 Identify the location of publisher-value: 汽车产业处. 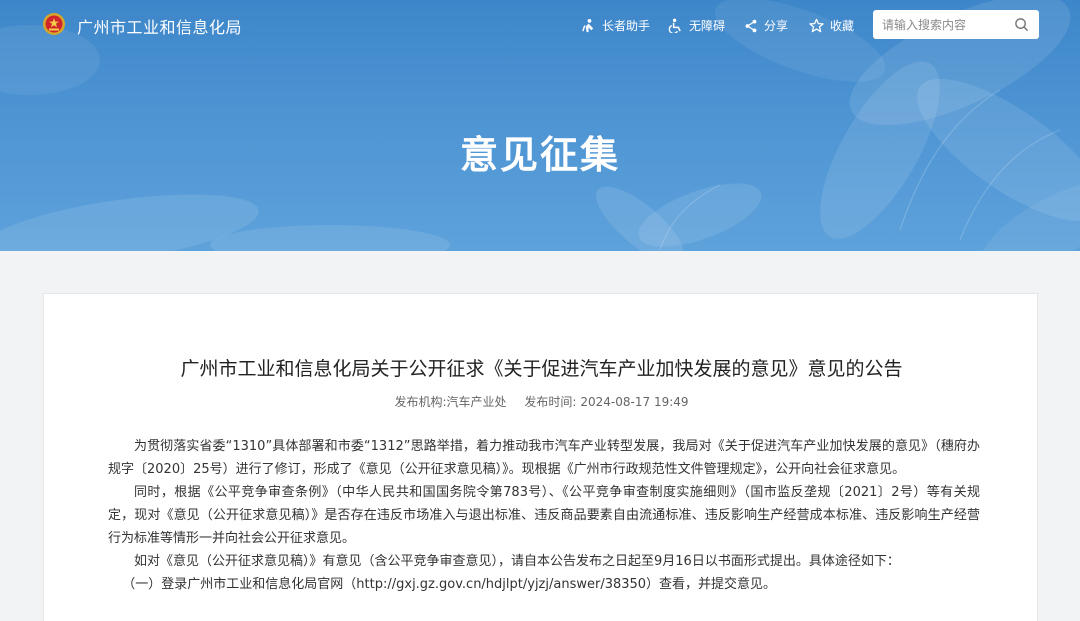
(476, 402).